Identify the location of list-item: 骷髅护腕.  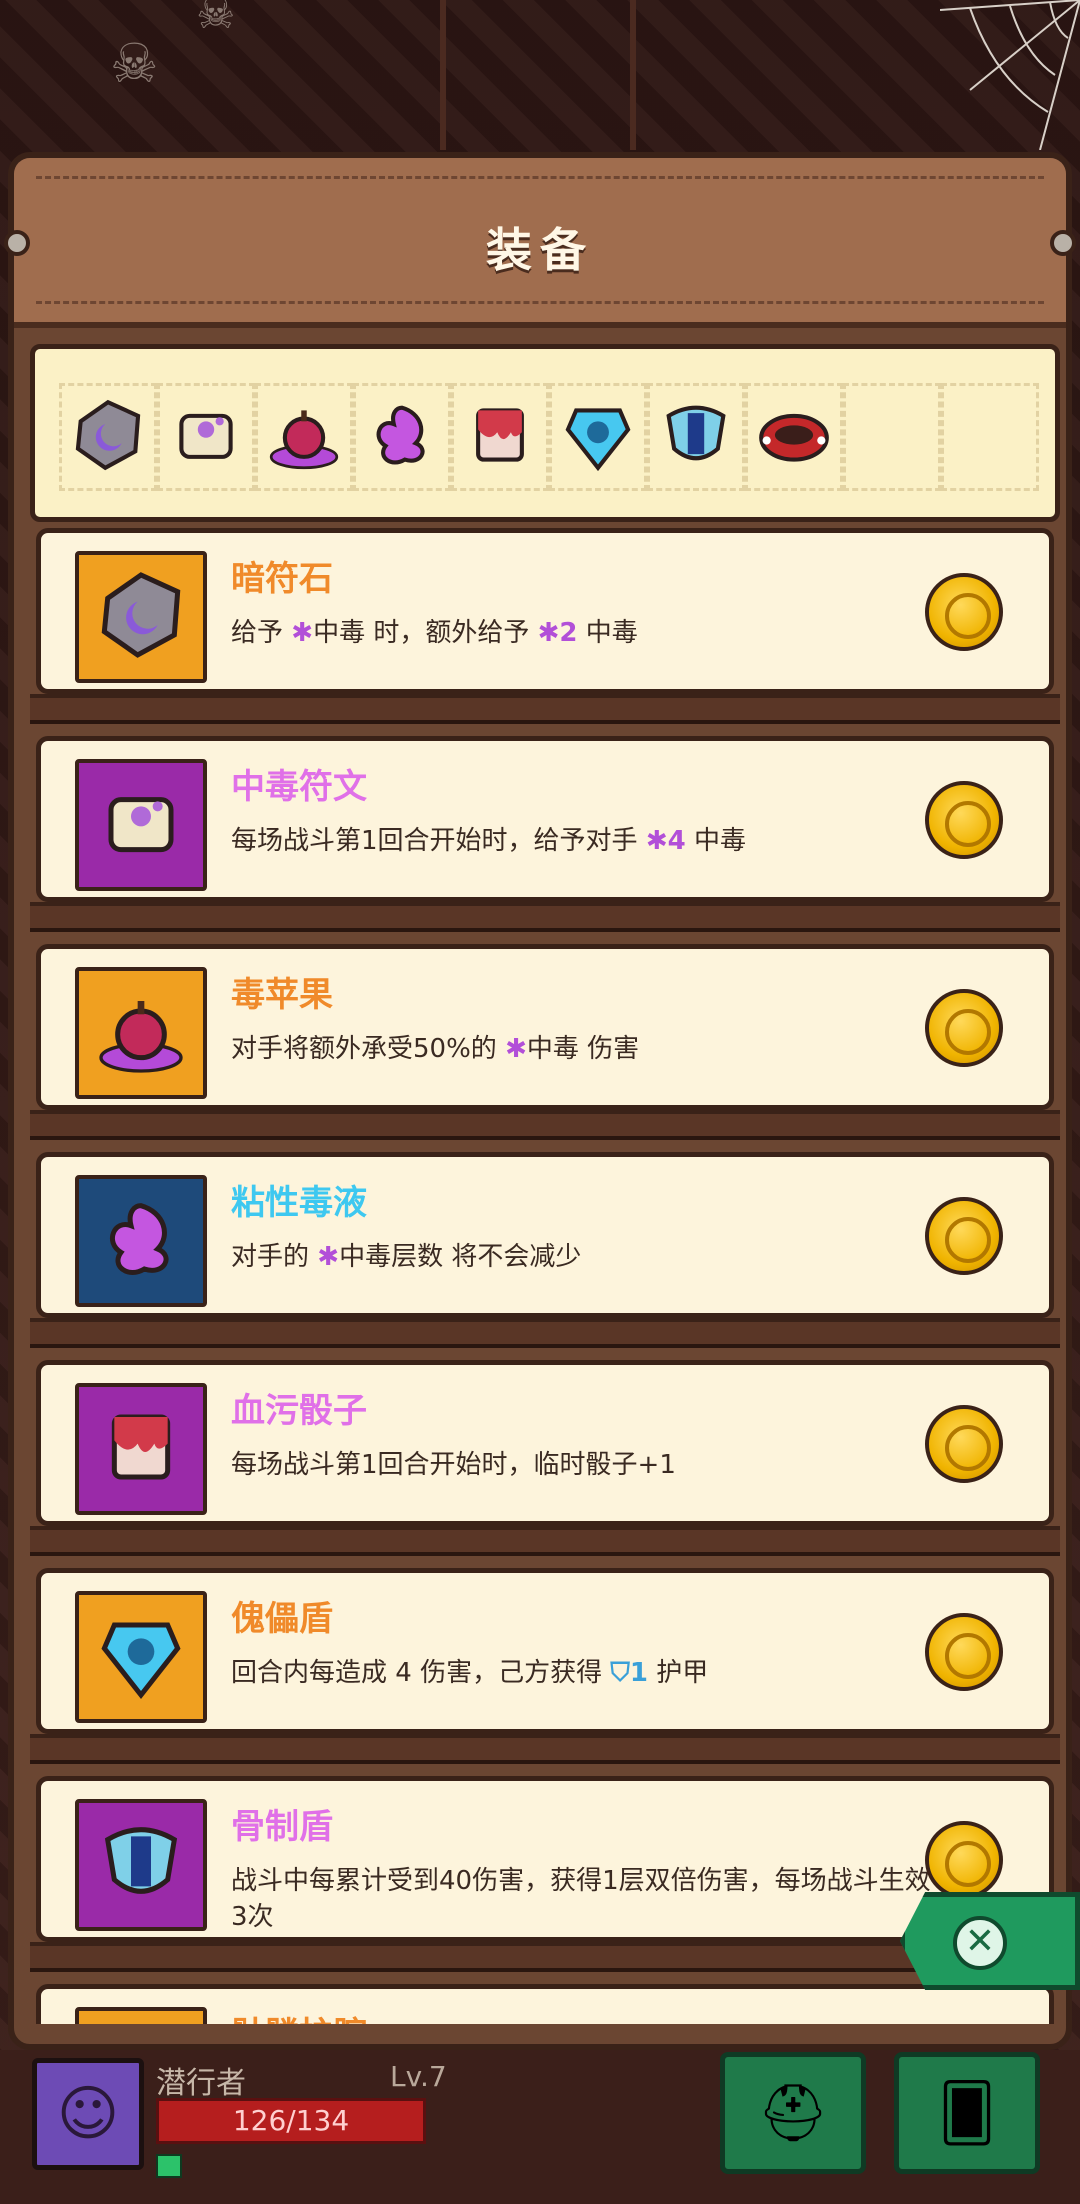
(545, 2004).